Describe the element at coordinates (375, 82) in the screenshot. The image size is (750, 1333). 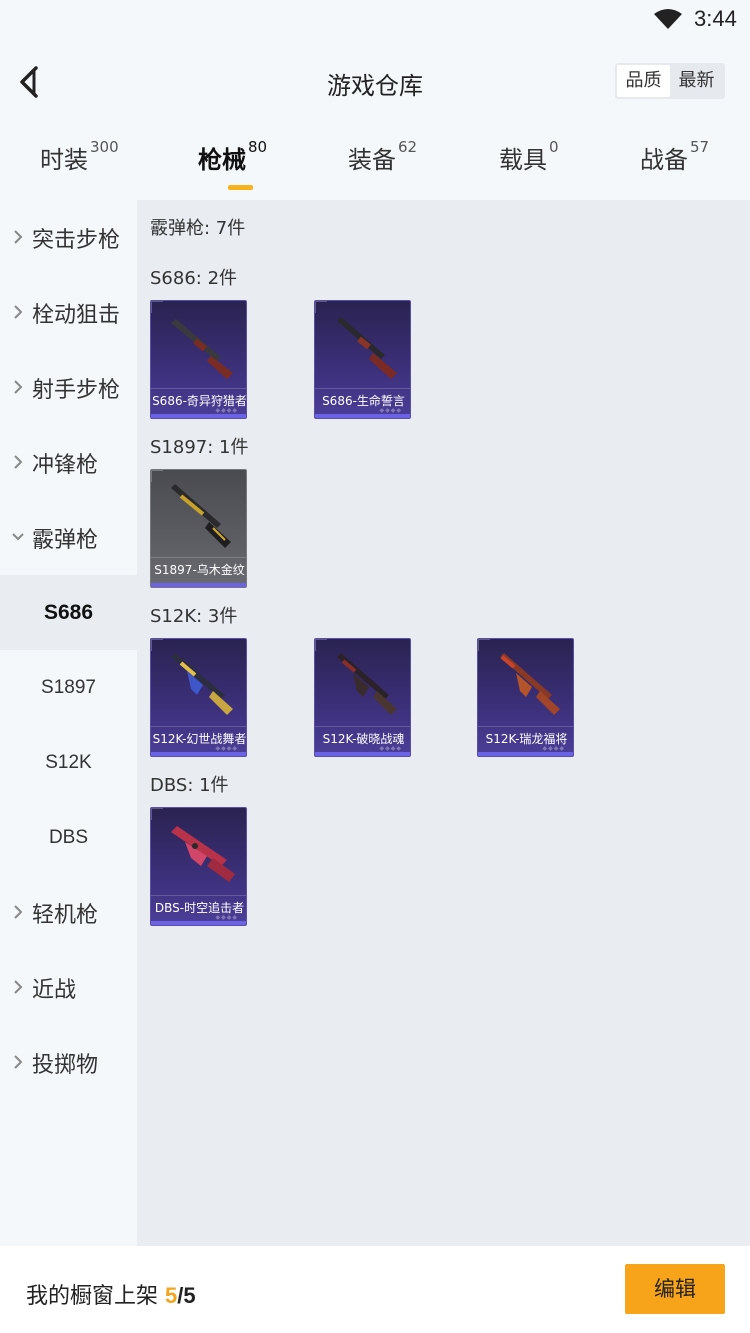
I see `header: 游戏仓库 品质 最新` at that location.